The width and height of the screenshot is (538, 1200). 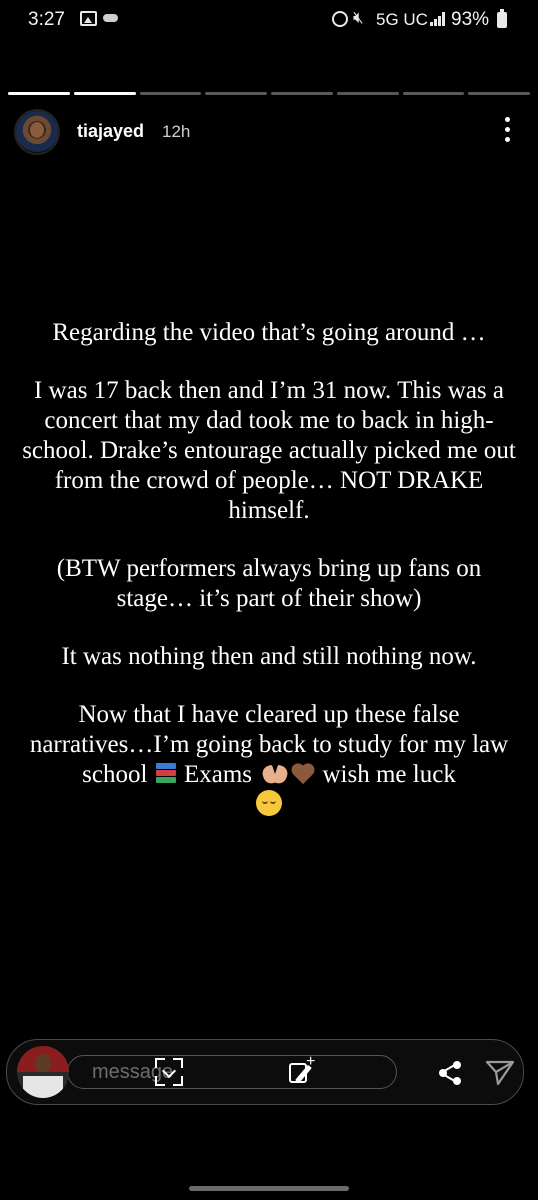 I want to click on relieved-face-emoji, so click(x=269, y=803).